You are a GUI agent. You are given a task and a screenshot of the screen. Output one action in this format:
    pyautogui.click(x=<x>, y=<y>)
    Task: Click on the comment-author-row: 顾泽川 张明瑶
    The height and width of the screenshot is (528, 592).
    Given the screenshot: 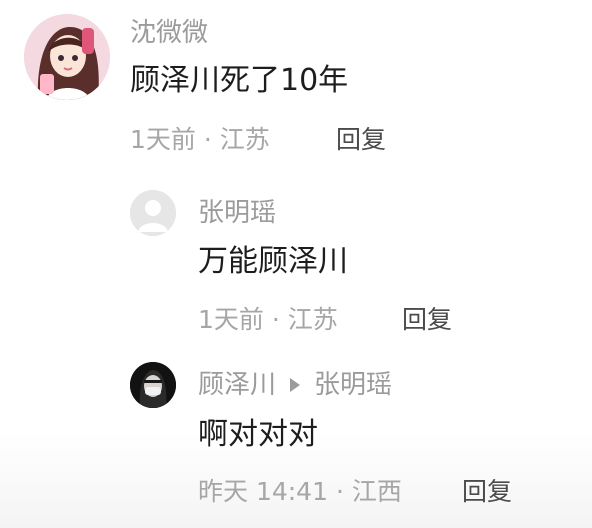 What is the action you would take?
    pyautogui.click(x=295, y=385)
    